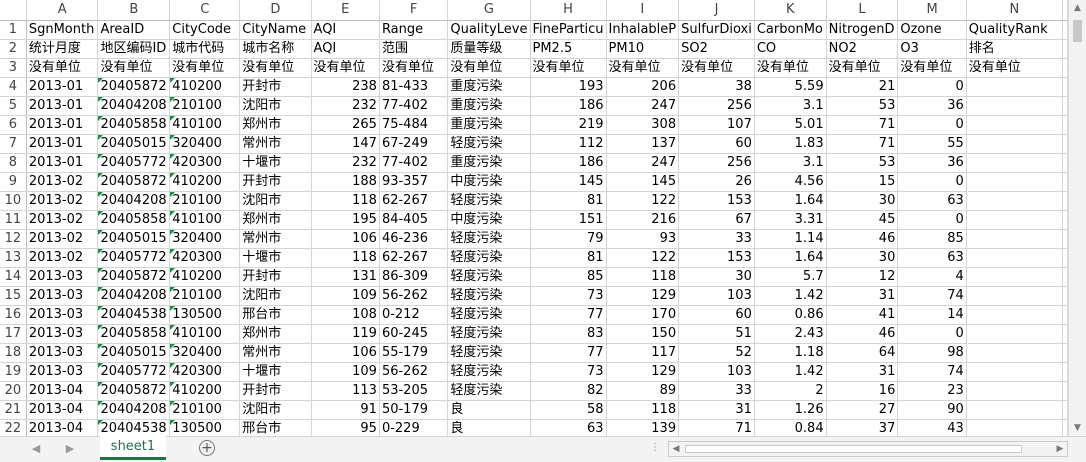  I want to click on cell-a22: 2013-04, so click(62, 427).